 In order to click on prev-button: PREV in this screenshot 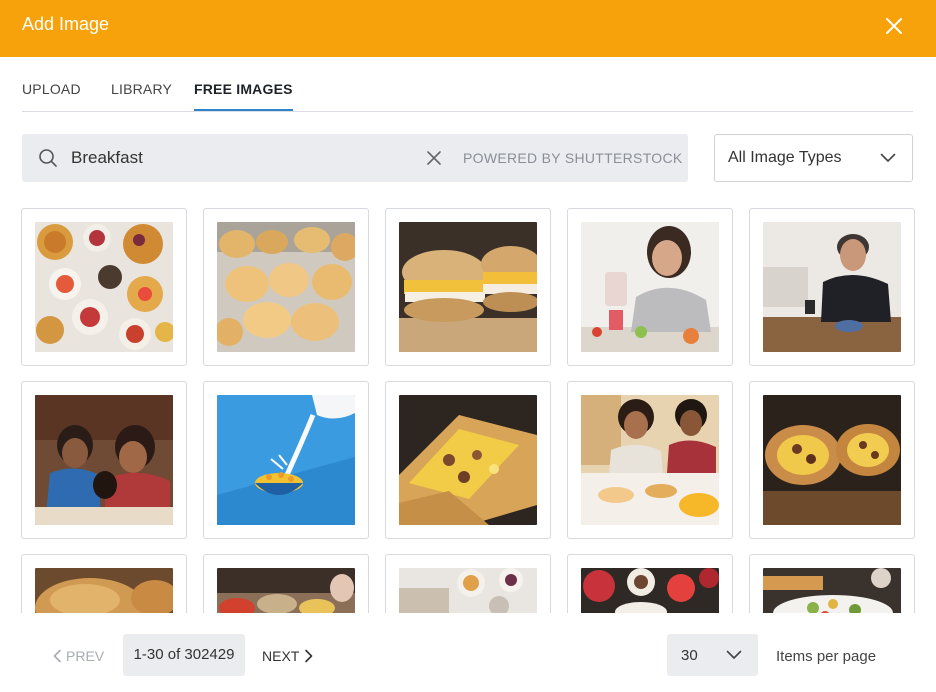, I will do `click(78, 656)`.